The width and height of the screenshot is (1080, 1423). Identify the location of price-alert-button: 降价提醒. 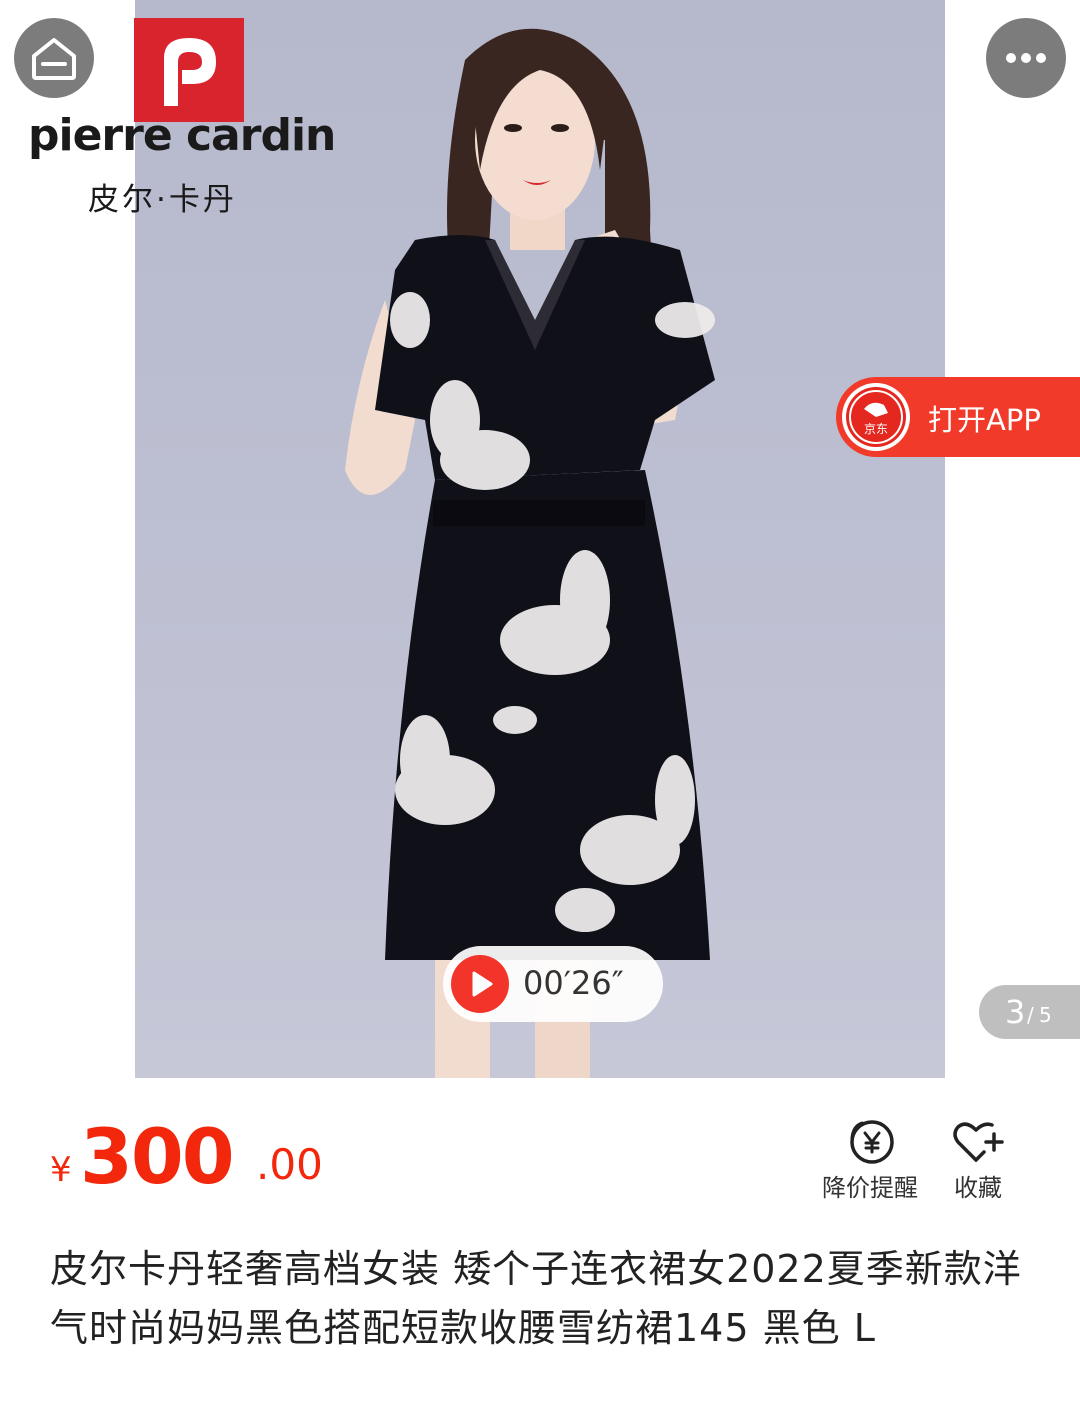
(873, 1160).